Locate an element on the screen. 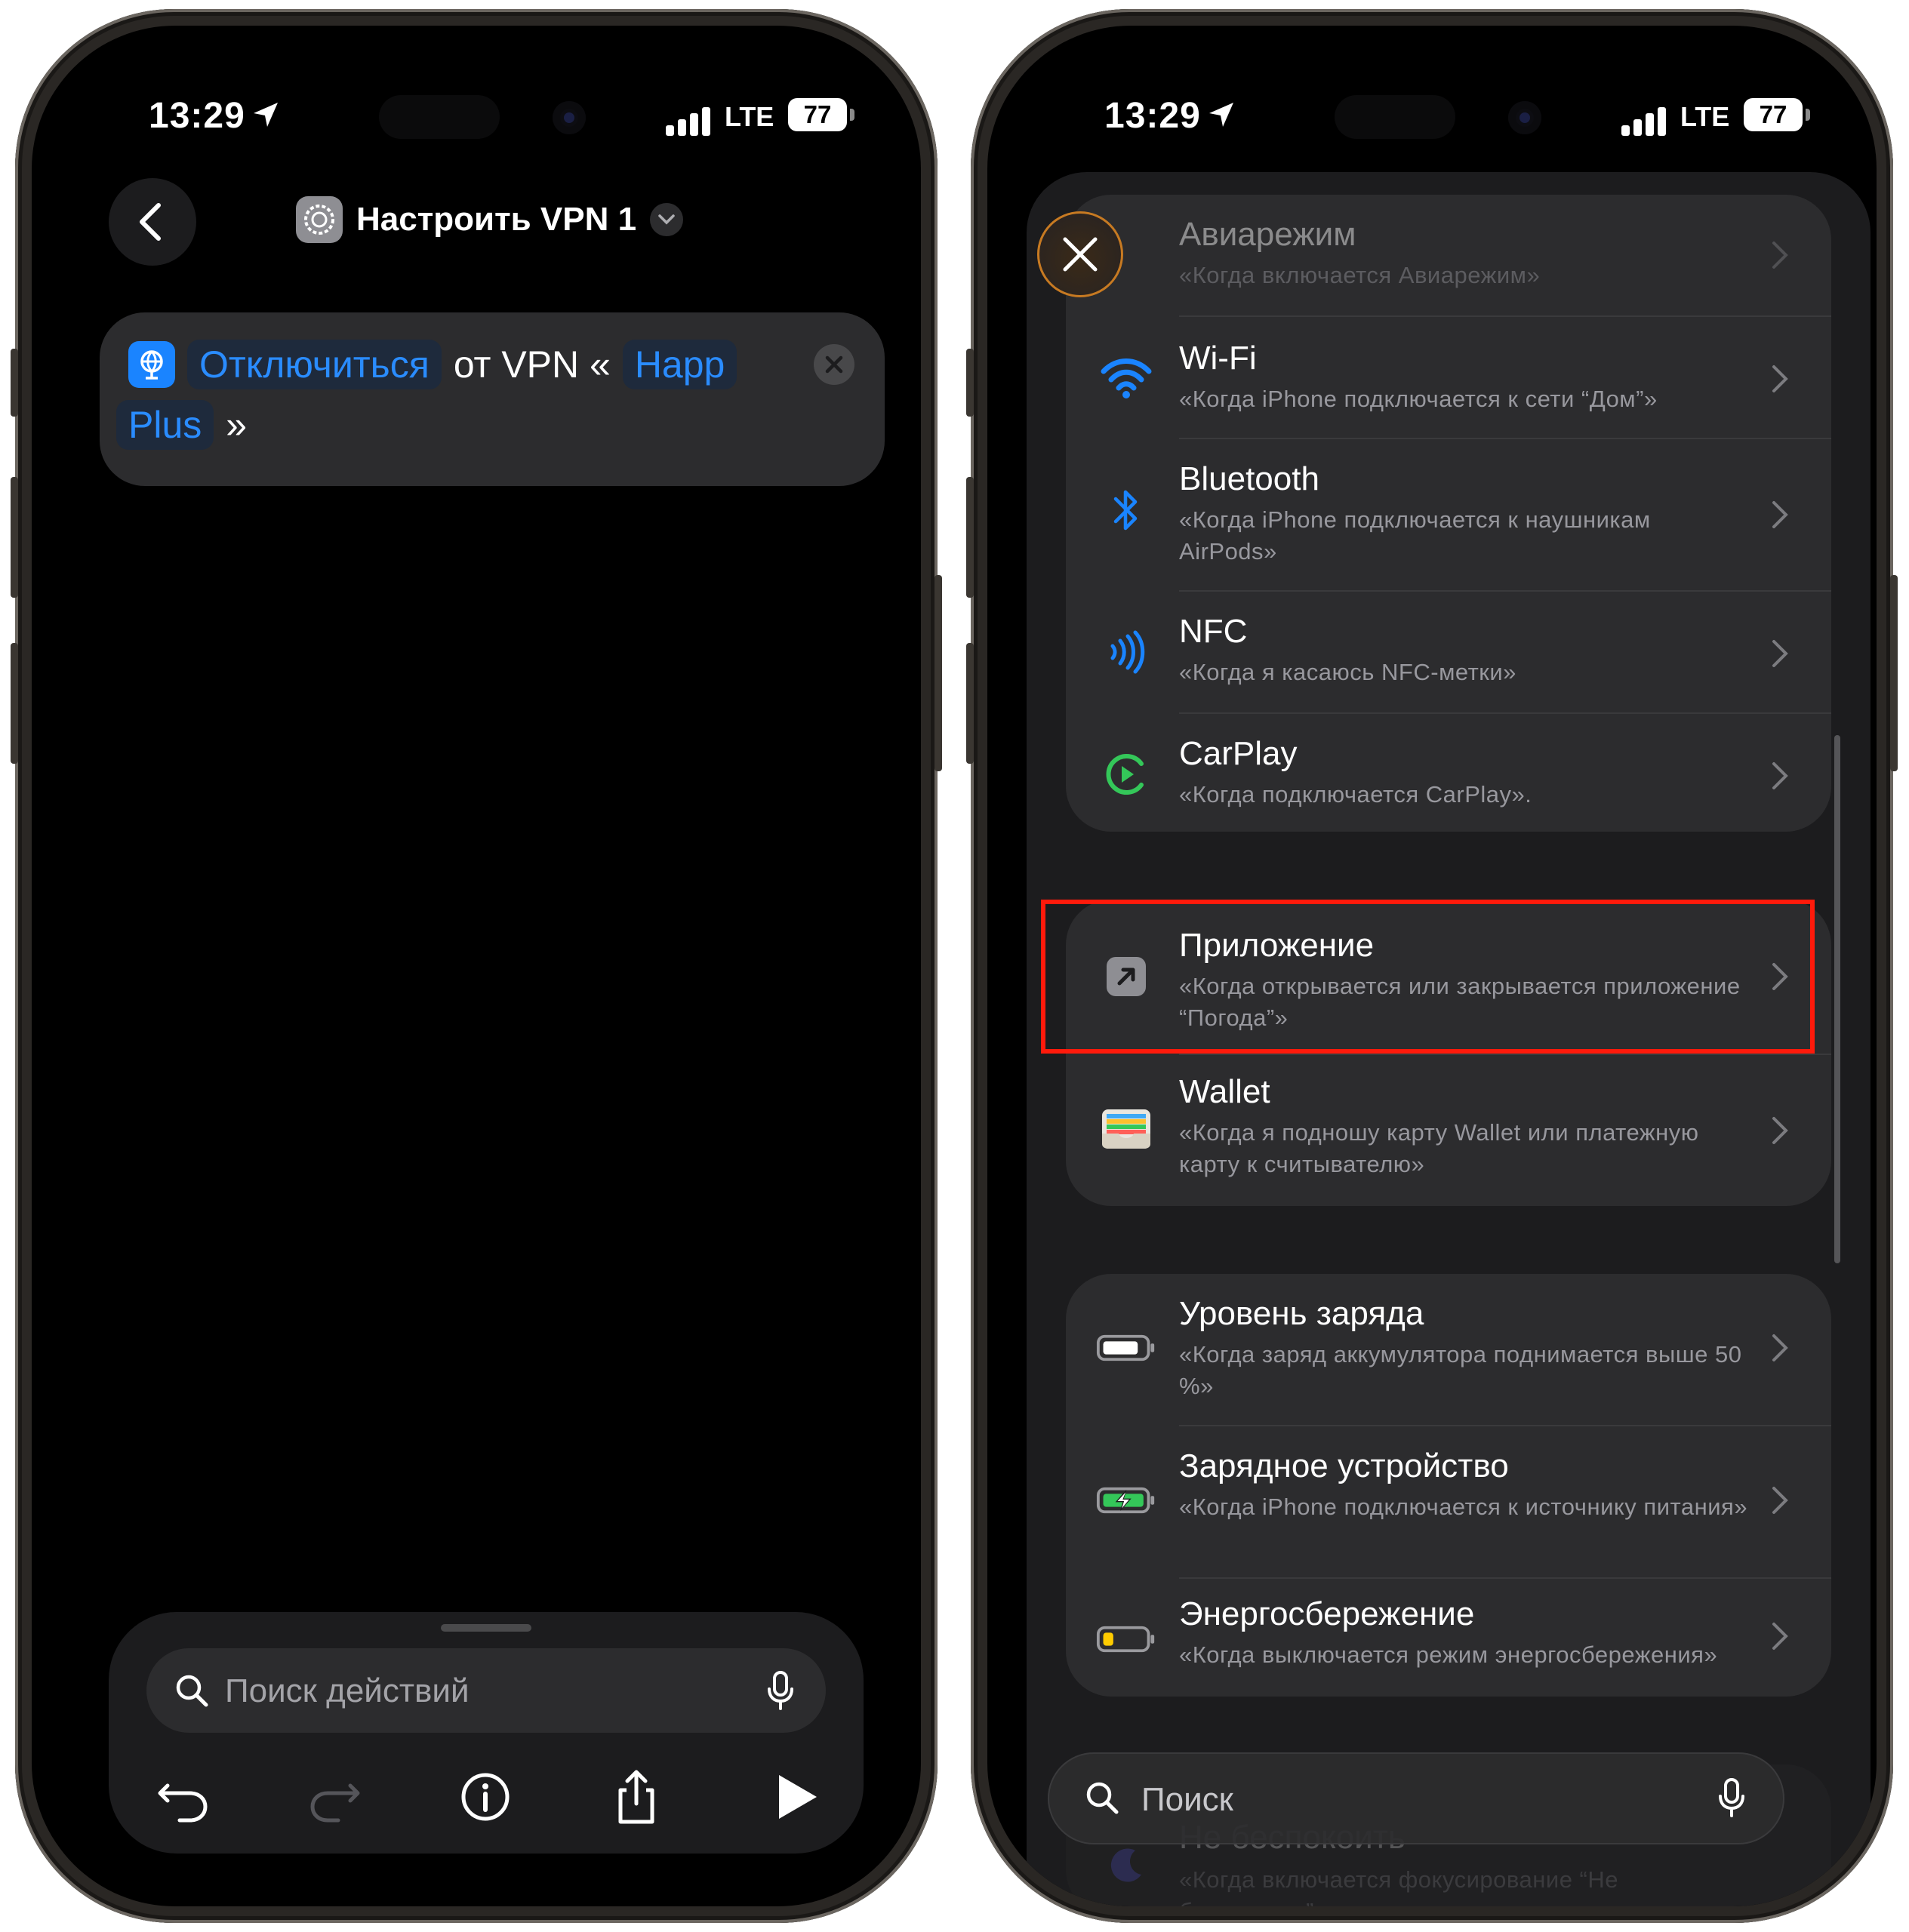 The width and height of the screenshot is (1909, 1932). row-subtitle: «Когда я касаюсь NFC-метки» is located at coordinates (1347, 672).